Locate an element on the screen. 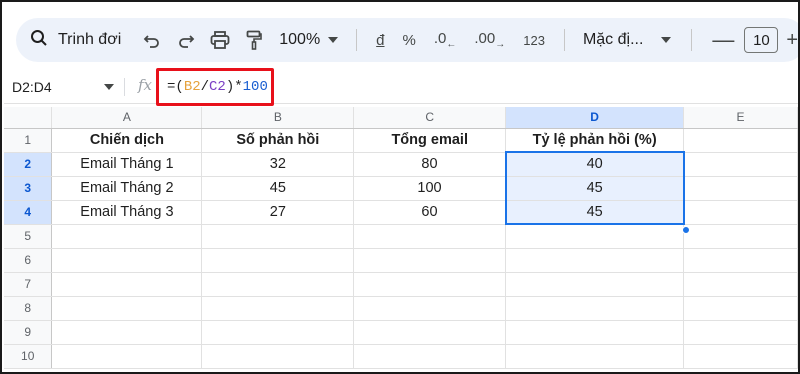  paint-format-button is located at coordinates (254, 40).